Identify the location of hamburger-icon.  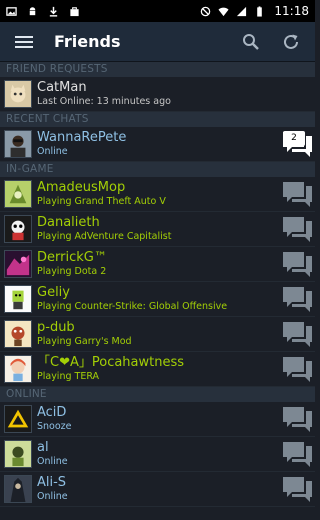
(24, 41).